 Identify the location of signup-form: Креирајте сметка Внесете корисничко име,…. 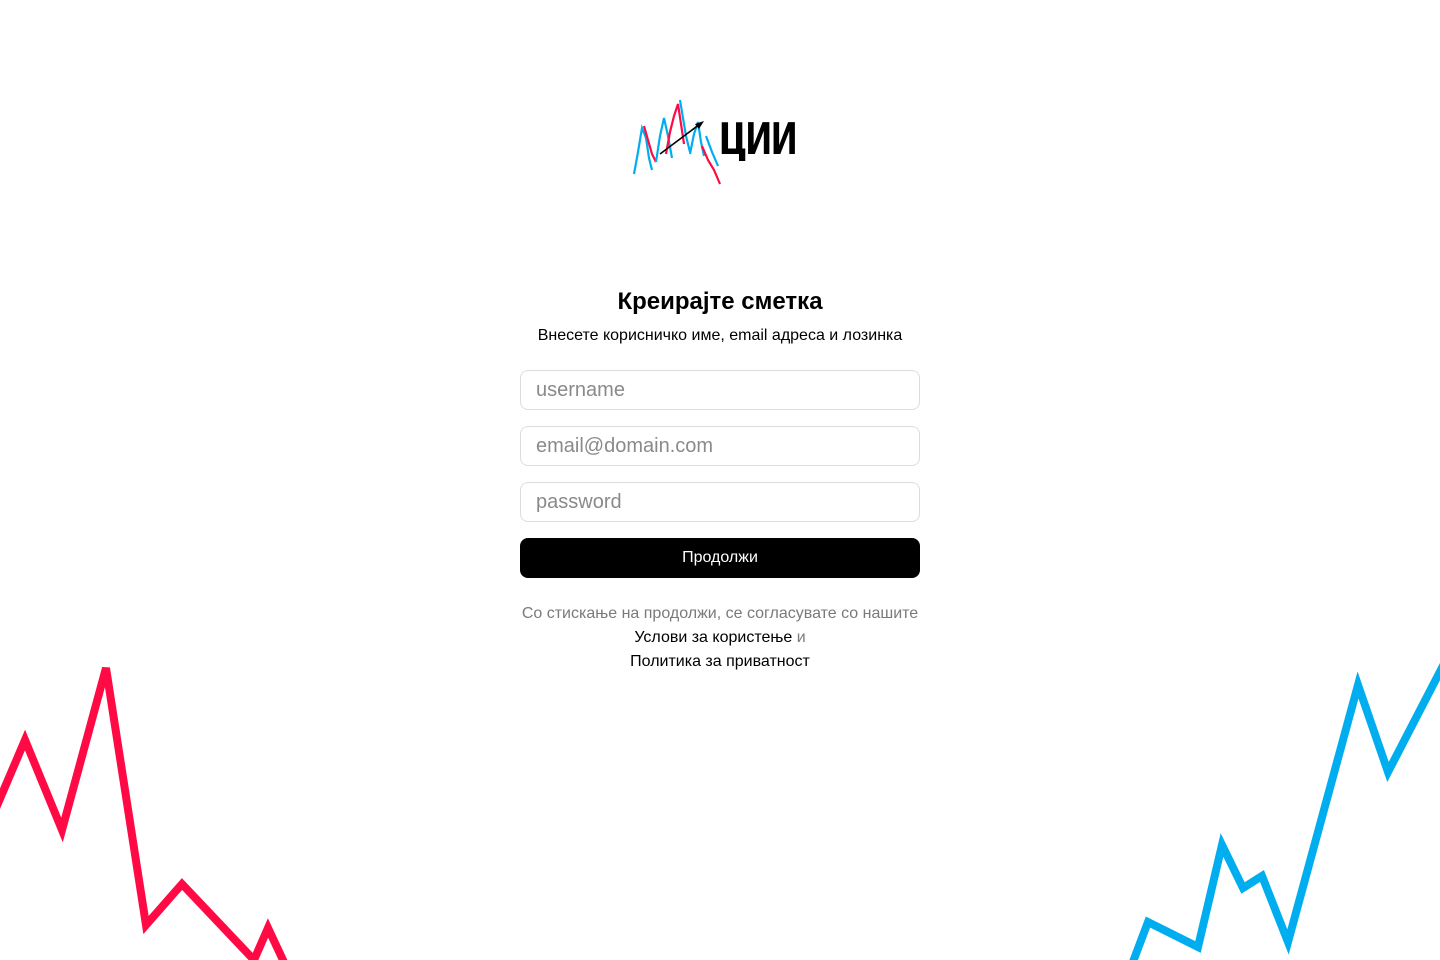
(720, 480).